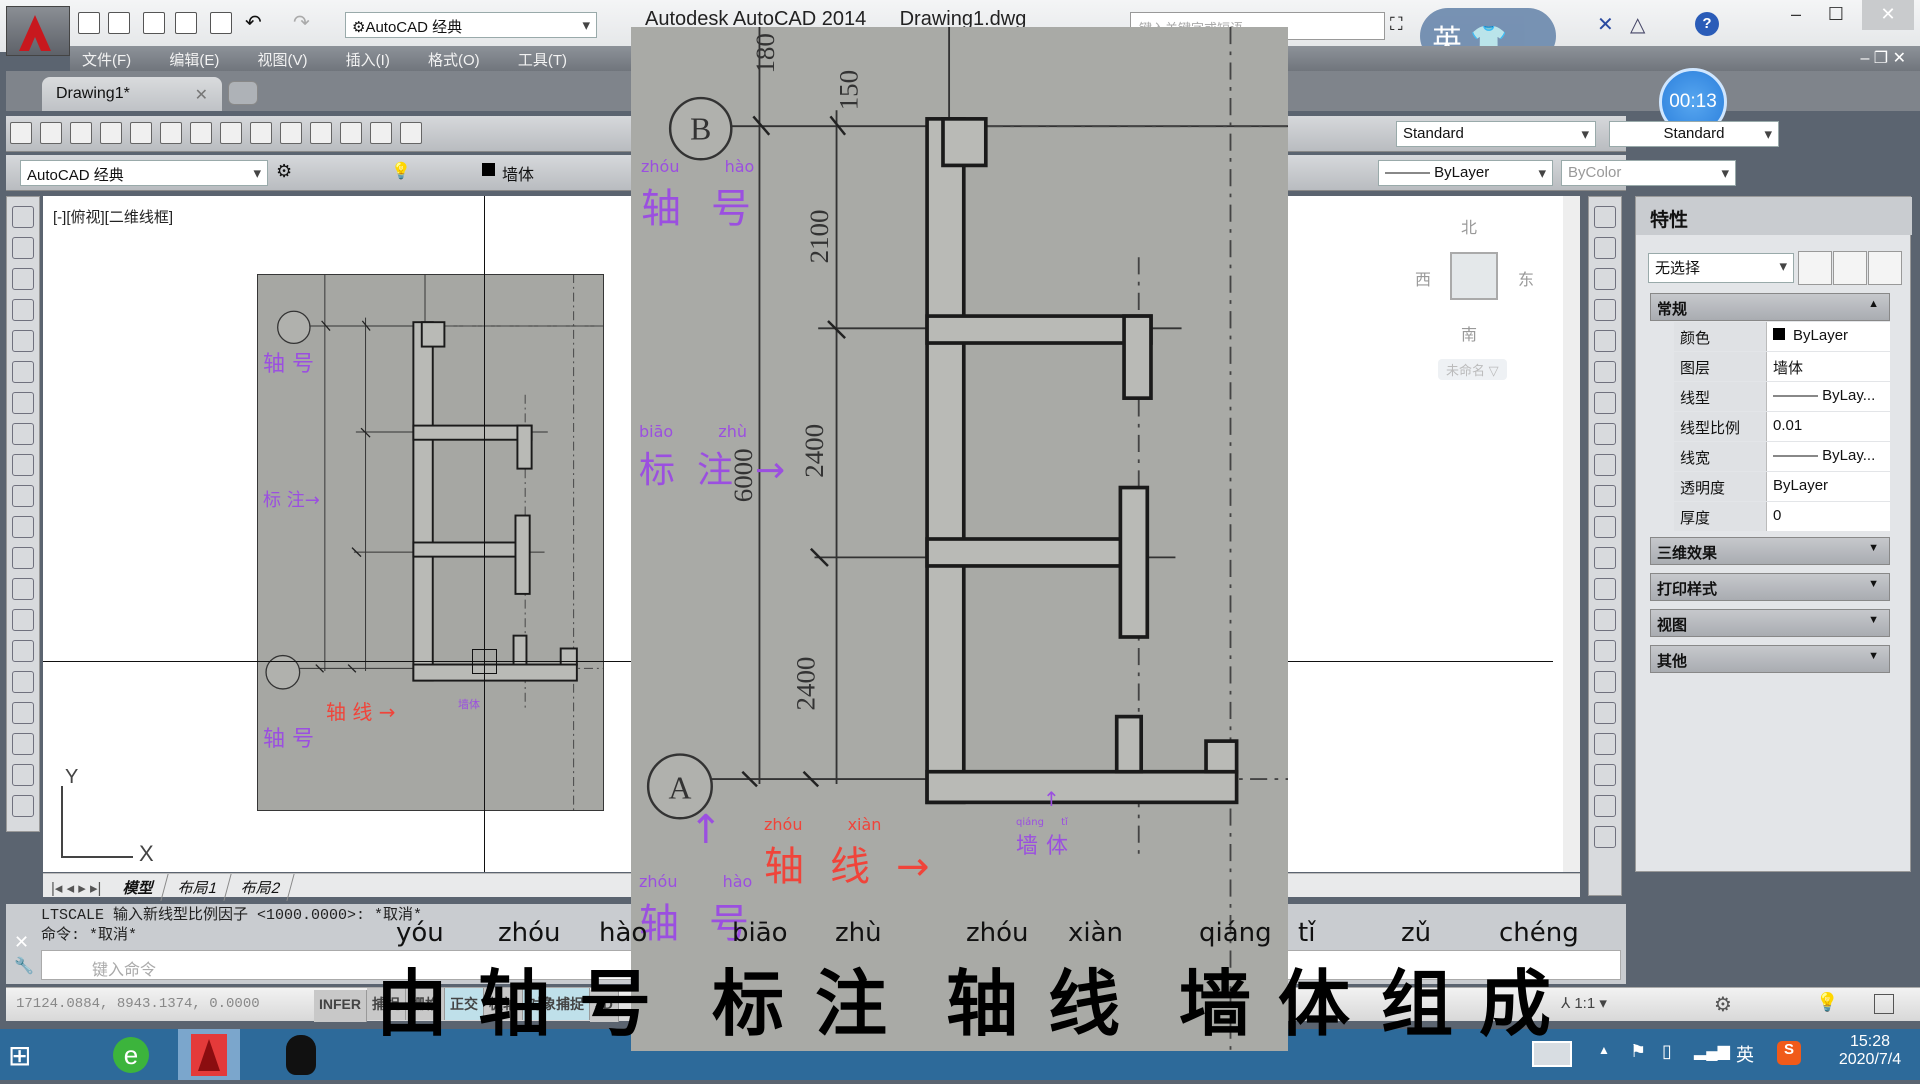 This screenshot has width=1920, height=1084. Describe the element at coordinates (1694, 134) in the screenshot. I see `dim-style-dropdown: Standard` at that location.